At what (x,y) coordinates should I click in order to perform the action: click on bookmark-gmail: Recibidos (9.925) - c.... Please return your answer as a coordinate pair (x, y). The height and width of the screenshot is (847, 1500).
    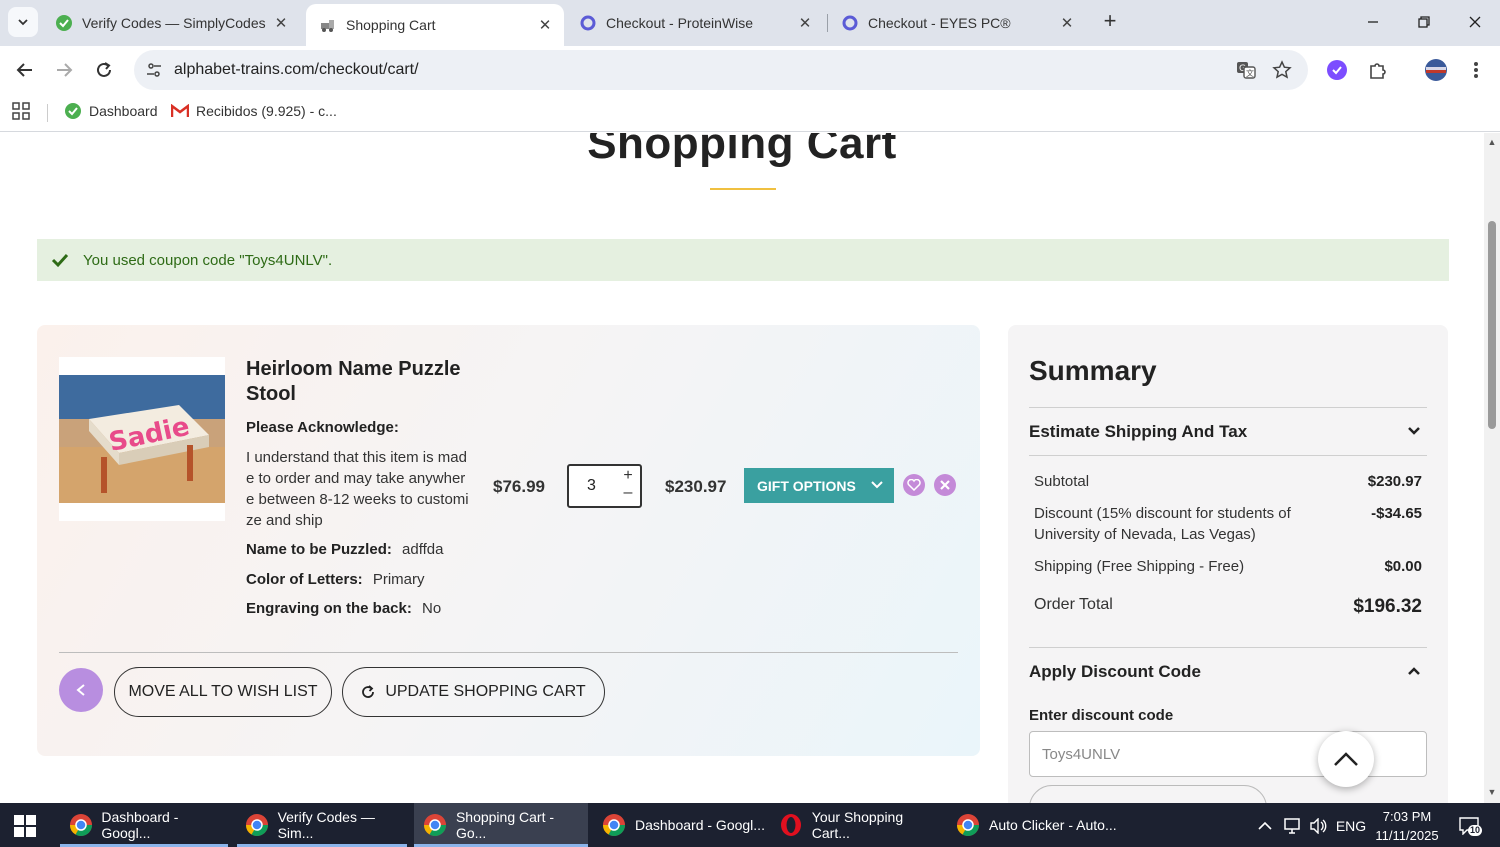
    Looking at the image, I should click on (254, 111).